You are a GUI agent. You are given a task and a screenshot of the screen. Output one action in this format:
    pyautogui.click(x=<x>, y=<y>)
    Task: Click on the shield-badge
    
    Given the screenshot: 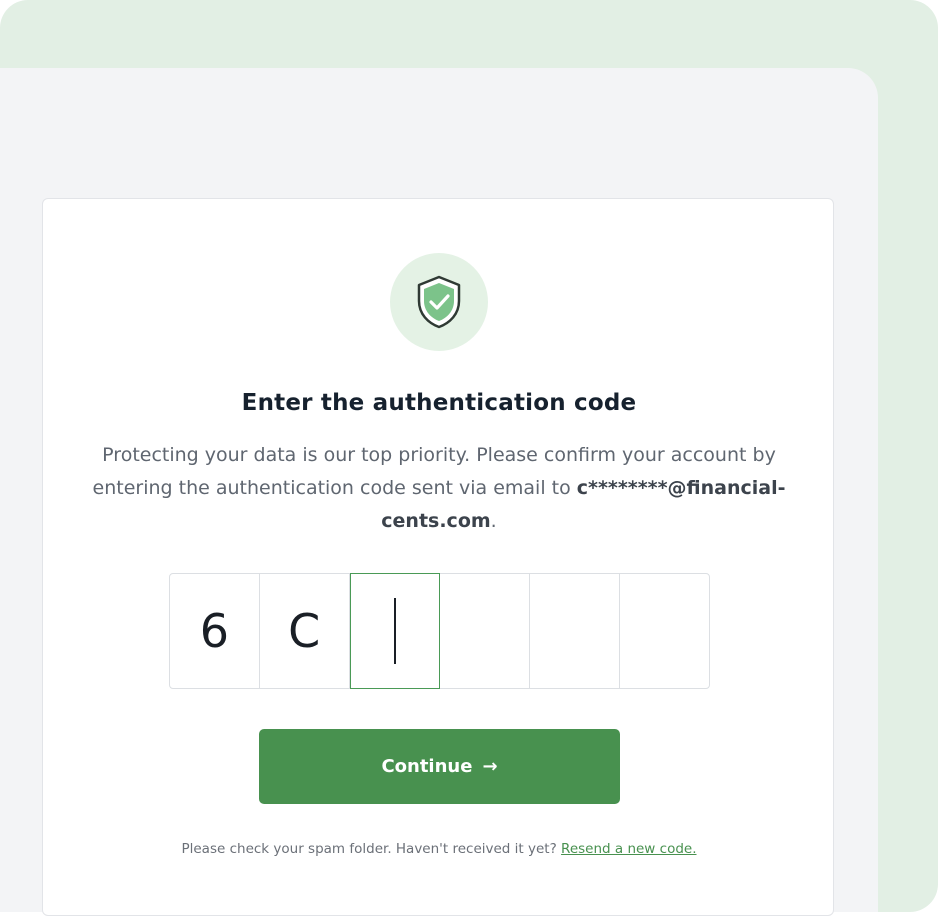 What is the action you would take?
    pyautogui.click(x=439, y=302)
    